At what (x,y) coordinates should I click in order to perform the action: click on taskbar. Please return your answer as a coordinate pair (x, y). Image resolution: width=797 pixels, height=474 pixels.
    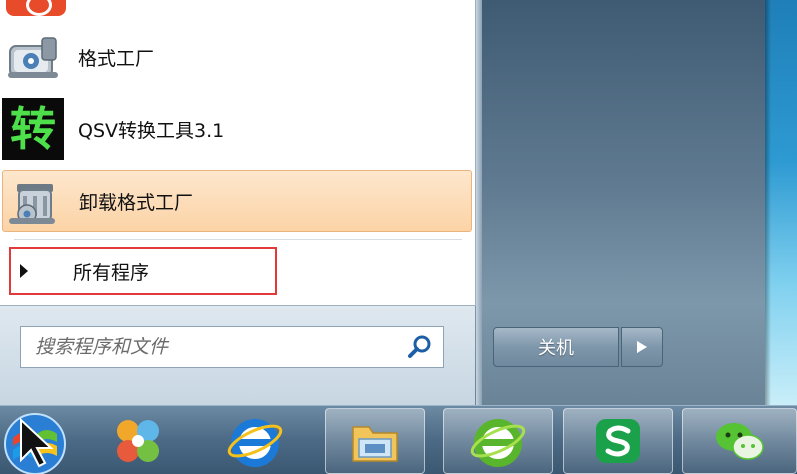
    Looking at the image, I should click on (398, 439).